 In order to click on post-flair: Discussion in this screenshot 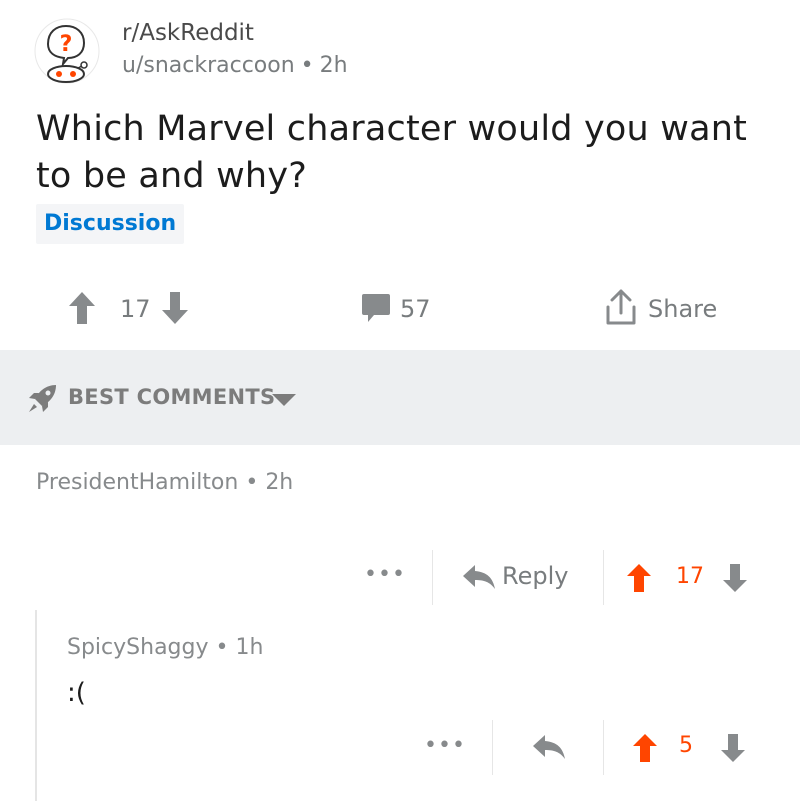, I will do `click(110, 224)`.